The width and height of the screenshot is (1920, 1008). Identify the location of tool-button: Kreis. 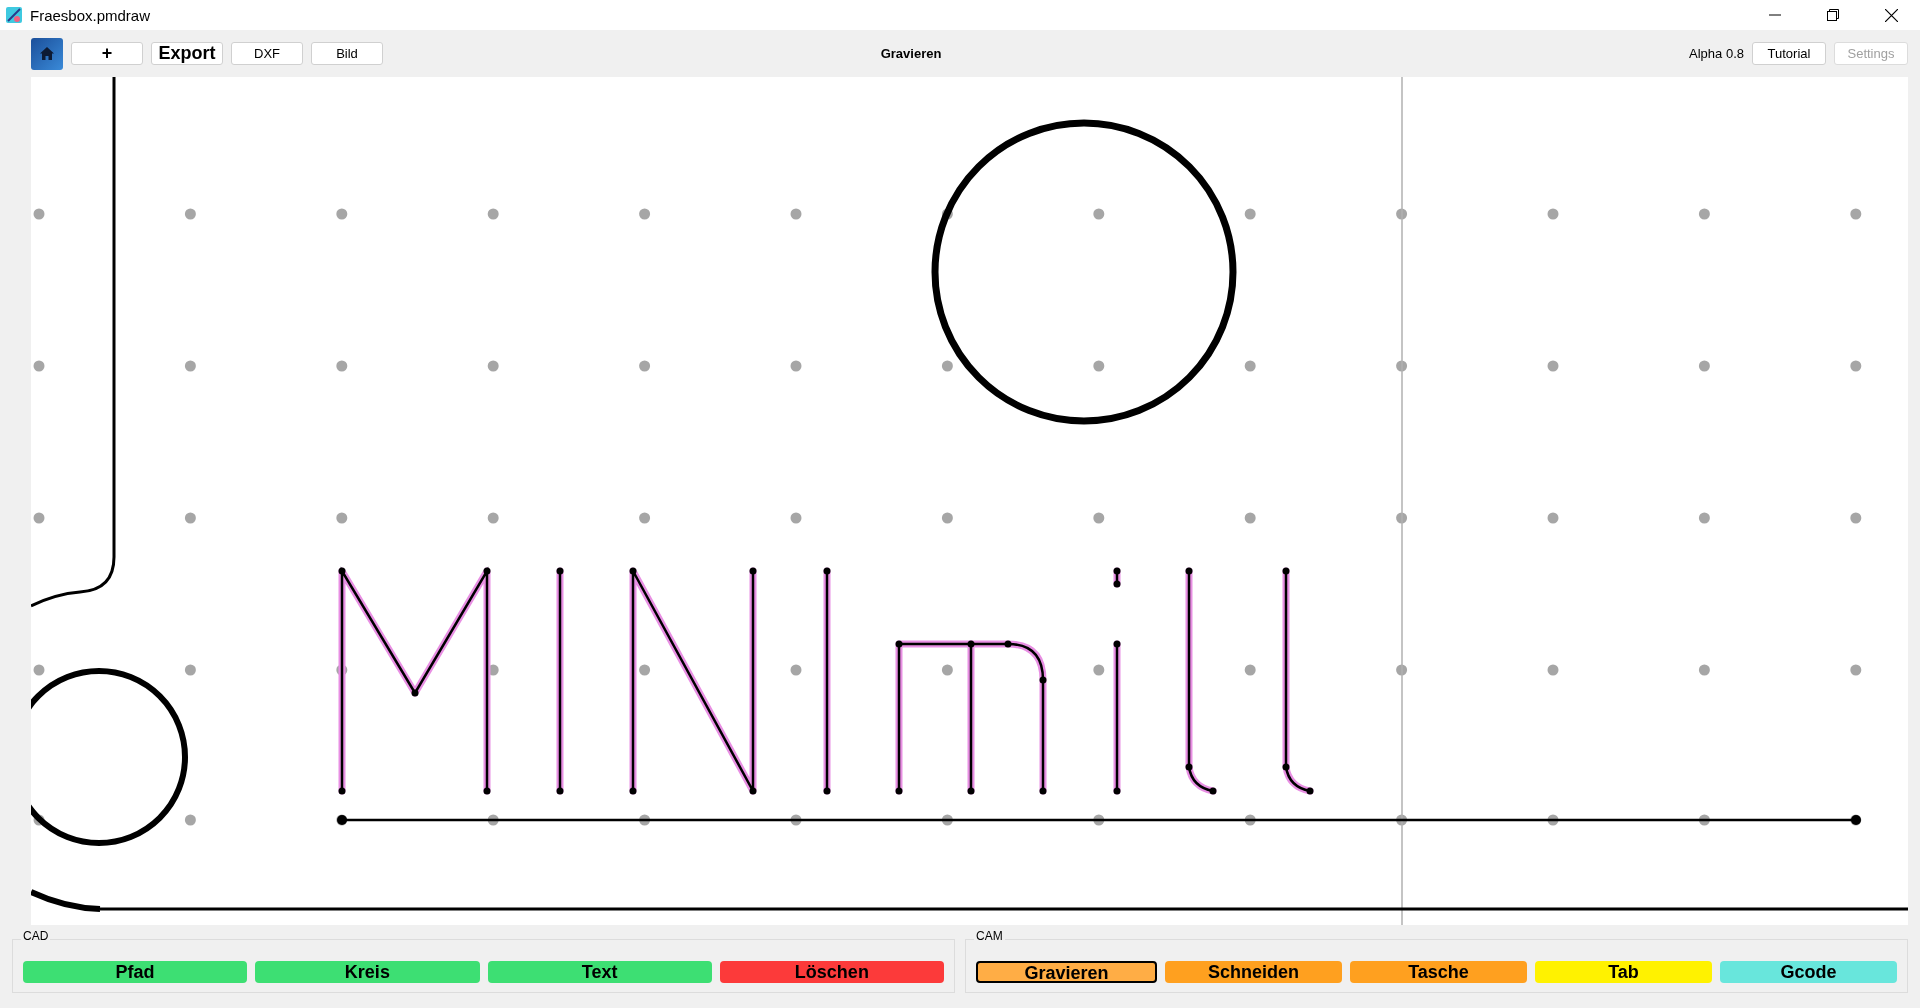
(367, 972).